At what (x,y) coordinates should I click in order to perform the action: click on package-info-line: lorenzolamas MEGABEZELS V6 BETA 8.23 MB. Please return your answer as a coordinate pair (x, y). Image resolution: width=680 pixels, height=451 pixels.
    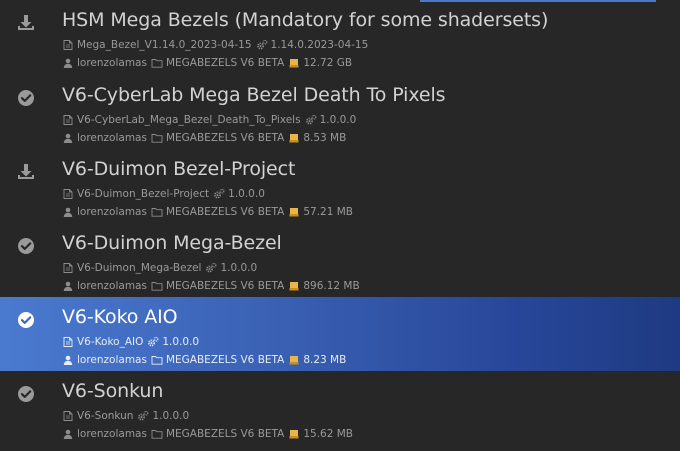
    Looking at the image, I should click on (204, 360).